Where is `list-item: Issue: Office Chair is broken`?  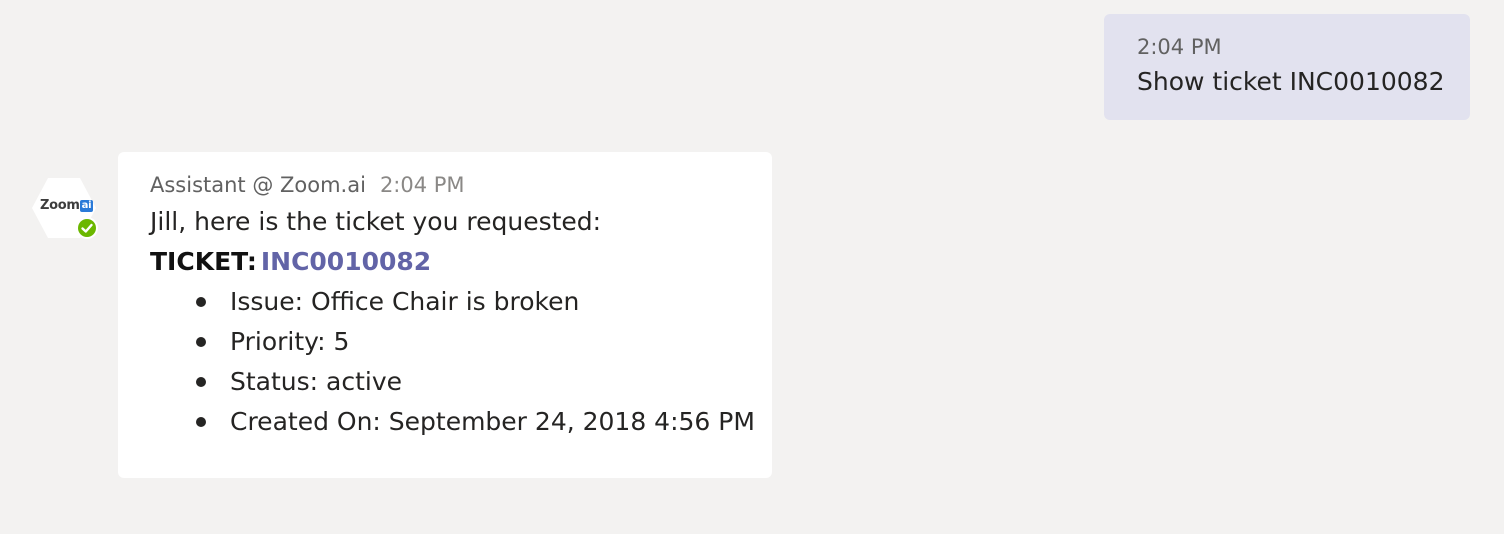 list-item: Issue: Office Chair is broken is located at coordinates (484, 302).